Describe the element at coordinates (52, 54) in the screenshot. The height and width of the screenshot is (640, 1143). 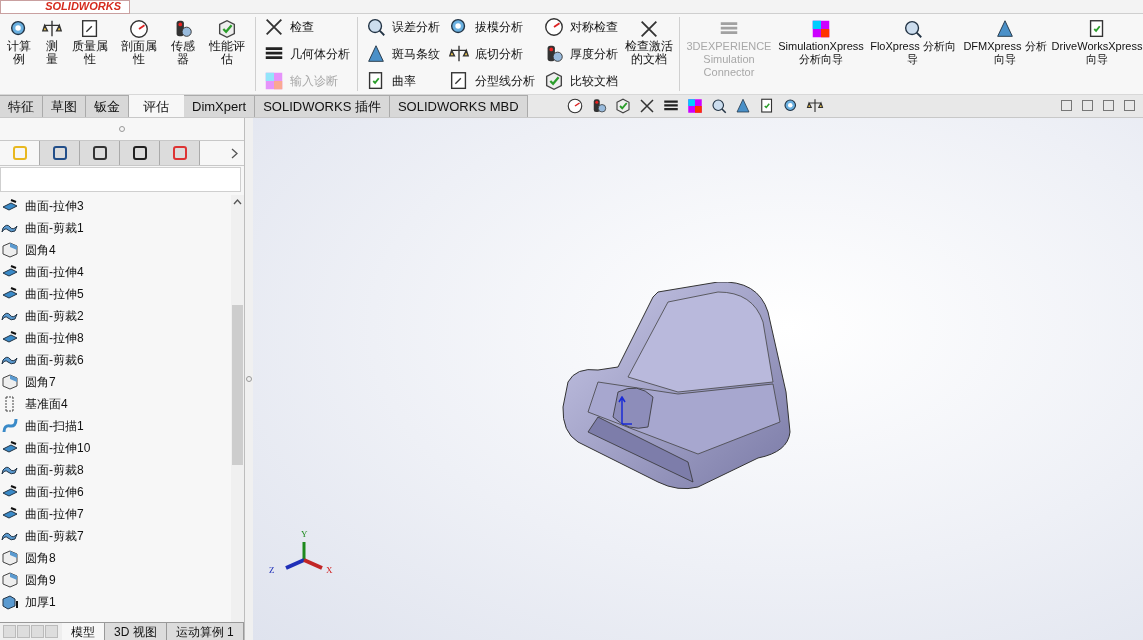
I see `ribbon-button: 测量` at that location.